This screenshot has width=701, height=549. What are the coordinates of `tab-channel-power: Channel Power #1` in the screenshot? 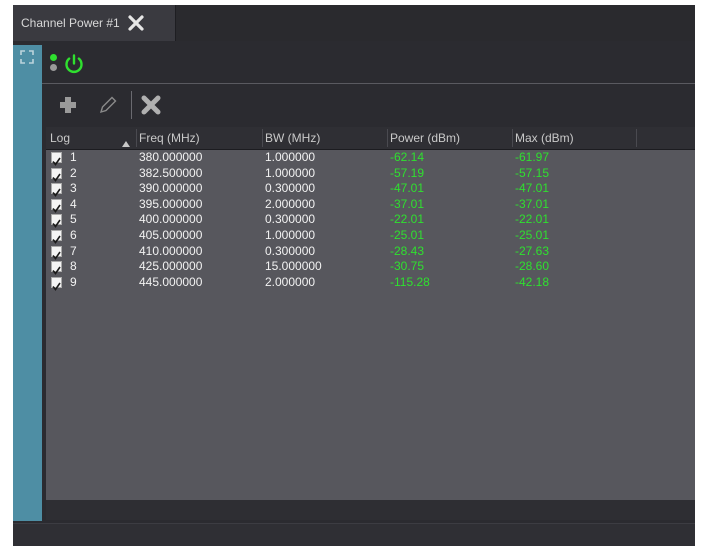 It's located at (94, 23).